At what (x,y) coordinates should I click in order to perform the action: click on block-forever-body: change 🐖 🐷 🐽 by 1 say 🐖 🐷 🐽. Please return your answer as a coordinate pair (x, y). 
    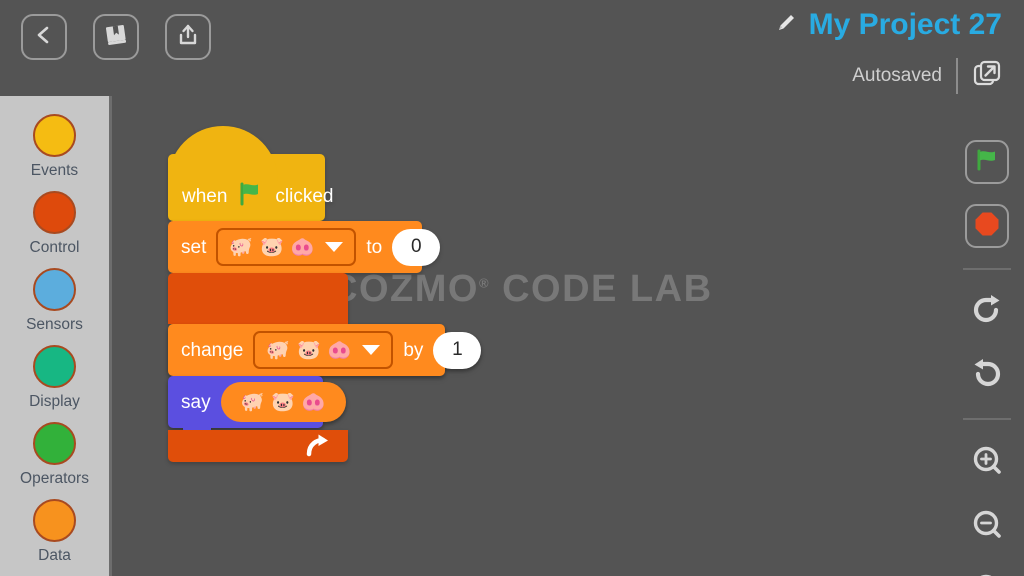
    Looking at the image, I should click on (325, 380).